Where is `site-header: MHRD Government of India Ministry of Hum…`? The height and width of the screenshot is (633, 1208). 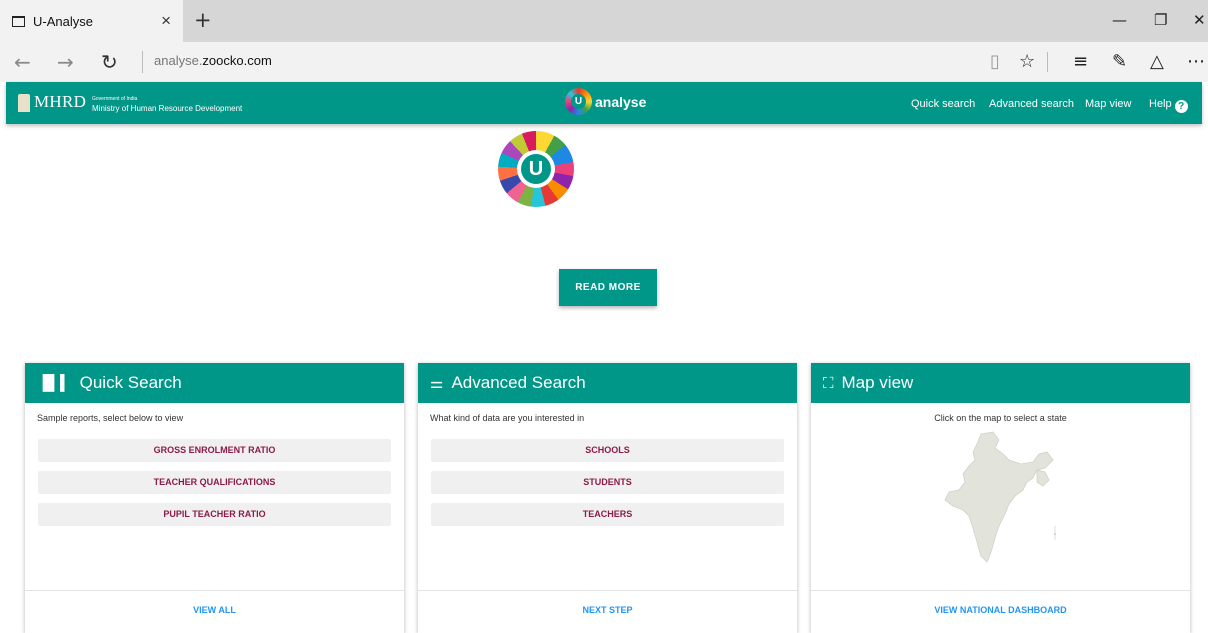 site-header: MHRD Government of India Ministry of Hum… is located at coordinates (604, 103).